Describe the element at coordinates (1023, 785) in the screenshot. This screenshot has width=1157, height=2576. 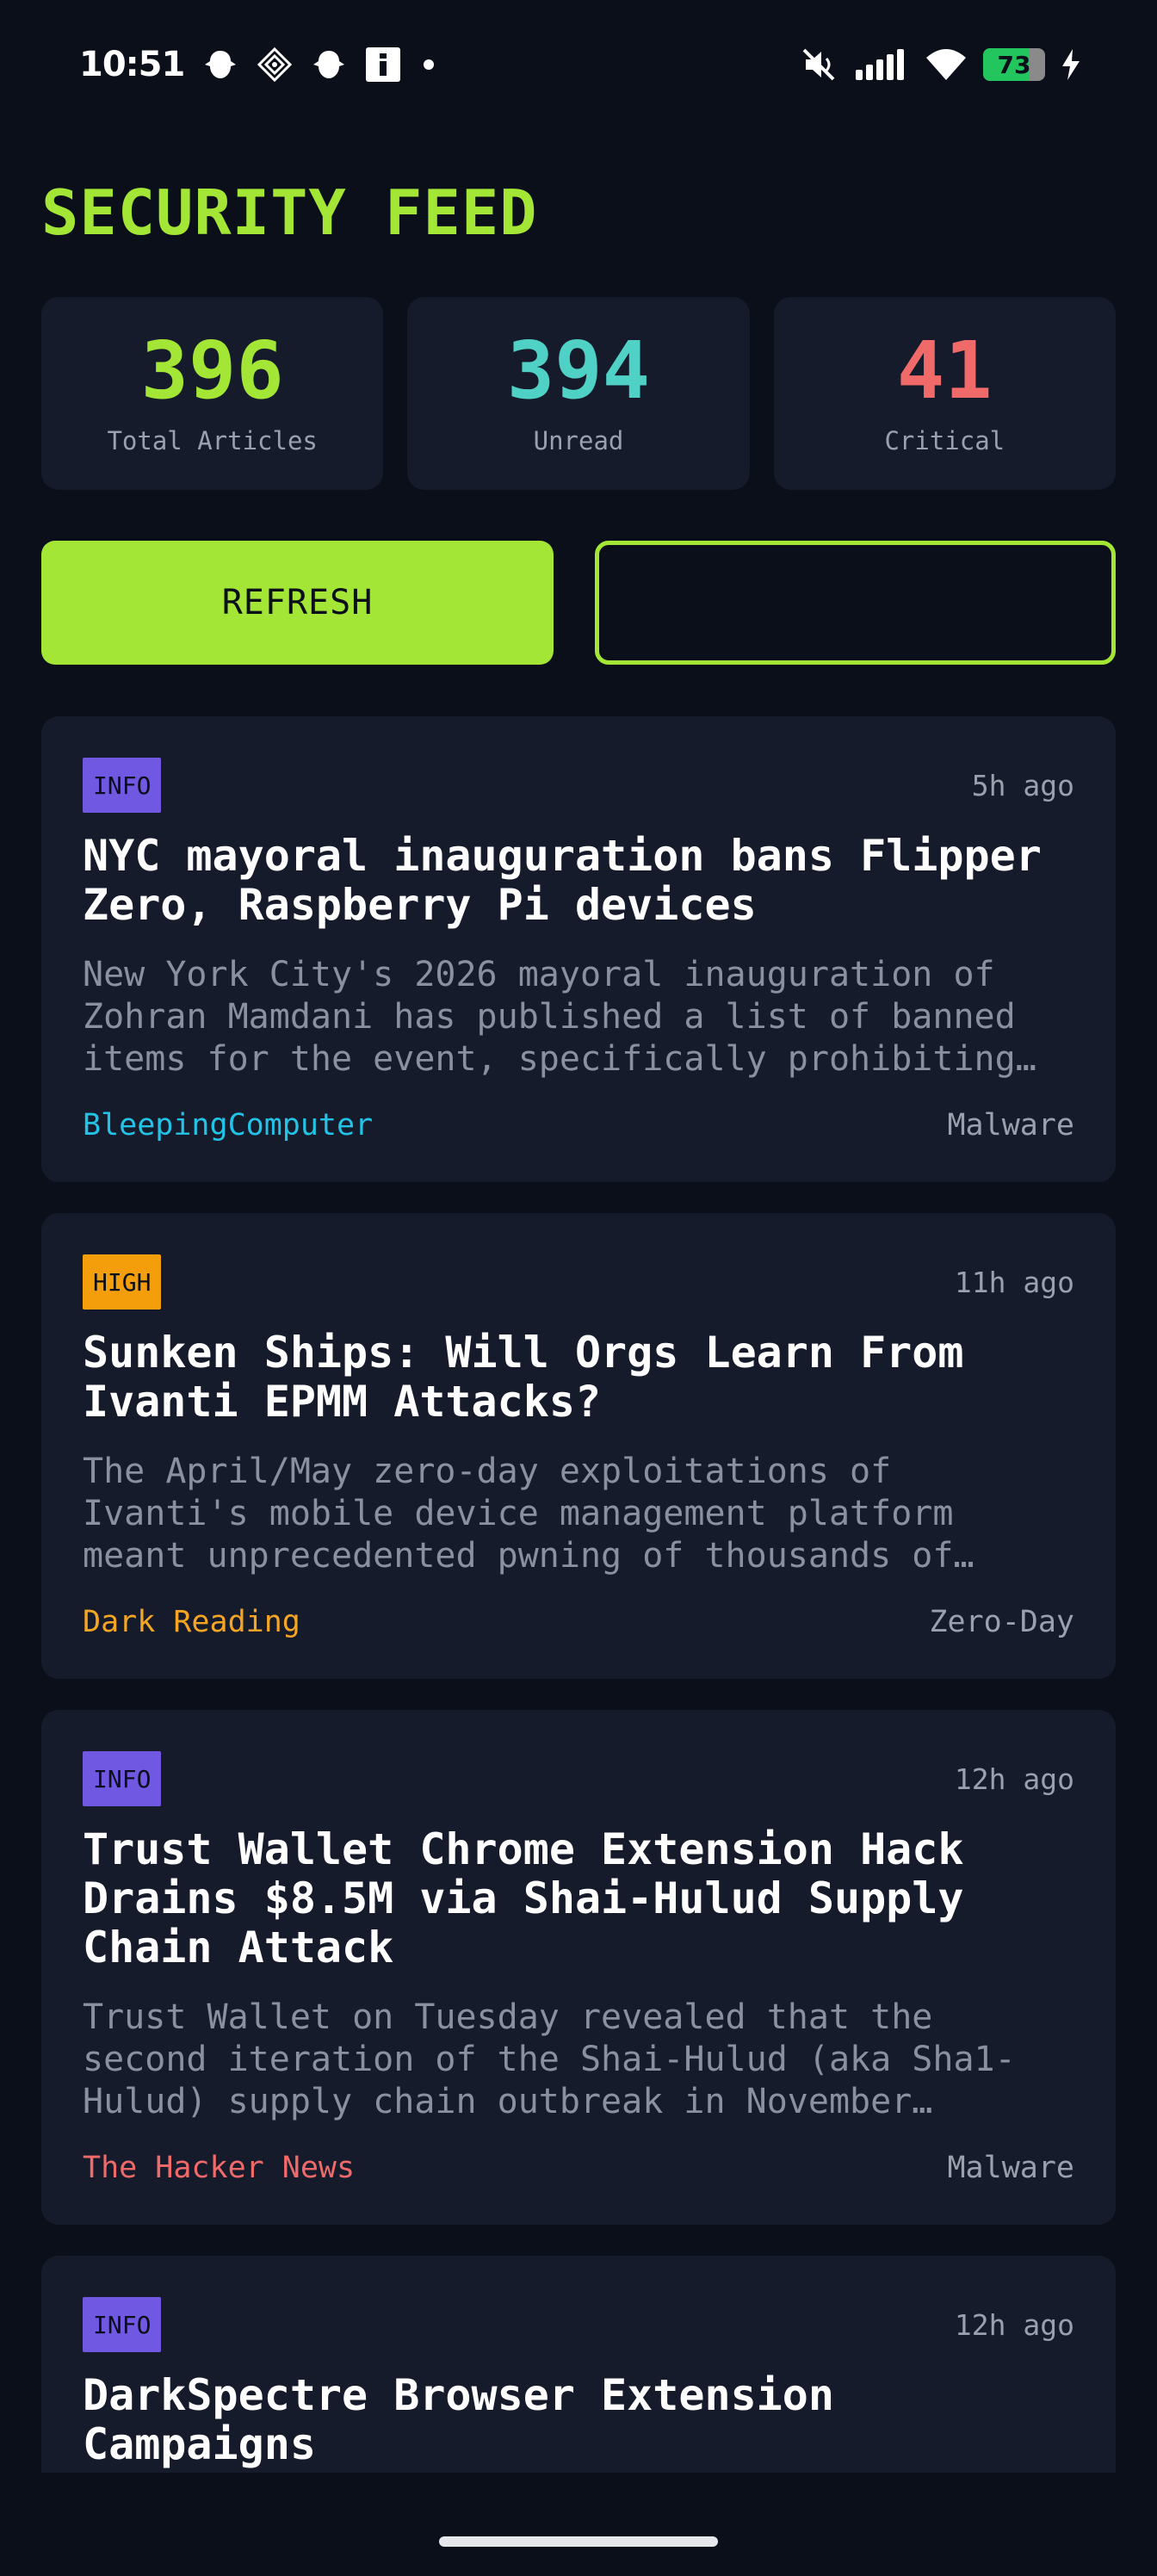
I see `article-time: 5h ago` at that location.